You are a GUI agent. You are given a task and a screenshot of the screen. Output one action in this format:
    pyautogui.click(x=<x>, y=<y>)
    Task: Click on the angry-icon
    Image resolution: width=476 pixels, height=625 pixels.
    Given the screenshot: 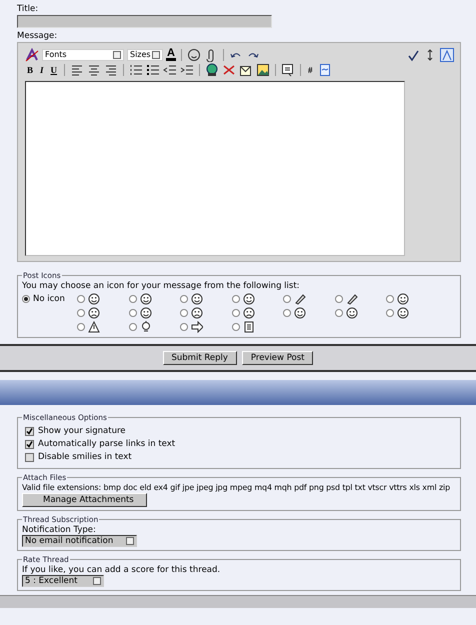 What is the action you would take?
    pyautogui.click(x=94, y=313)
    